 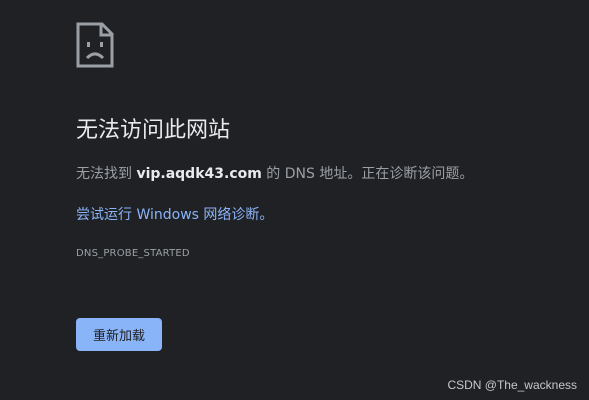 What do you see at coordinates (174, 215) in the screenshot?
I see `network-diagnostics-link: 尝试运行 Windows 网络诊断。` at bounding box center [174, 215].